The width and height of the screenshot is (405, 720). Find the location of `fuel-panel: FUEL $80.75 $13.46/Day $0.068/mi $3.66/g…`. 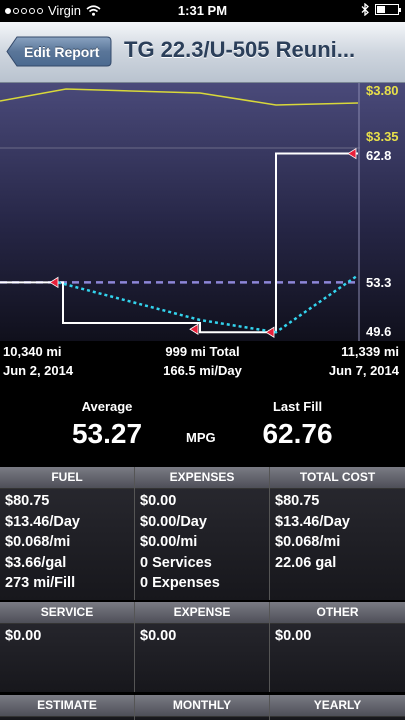

fuel-panel: FUEL $80.75 $13.46/Day $0.068/mi $3.66/g… is located at coordinates (67, 533).